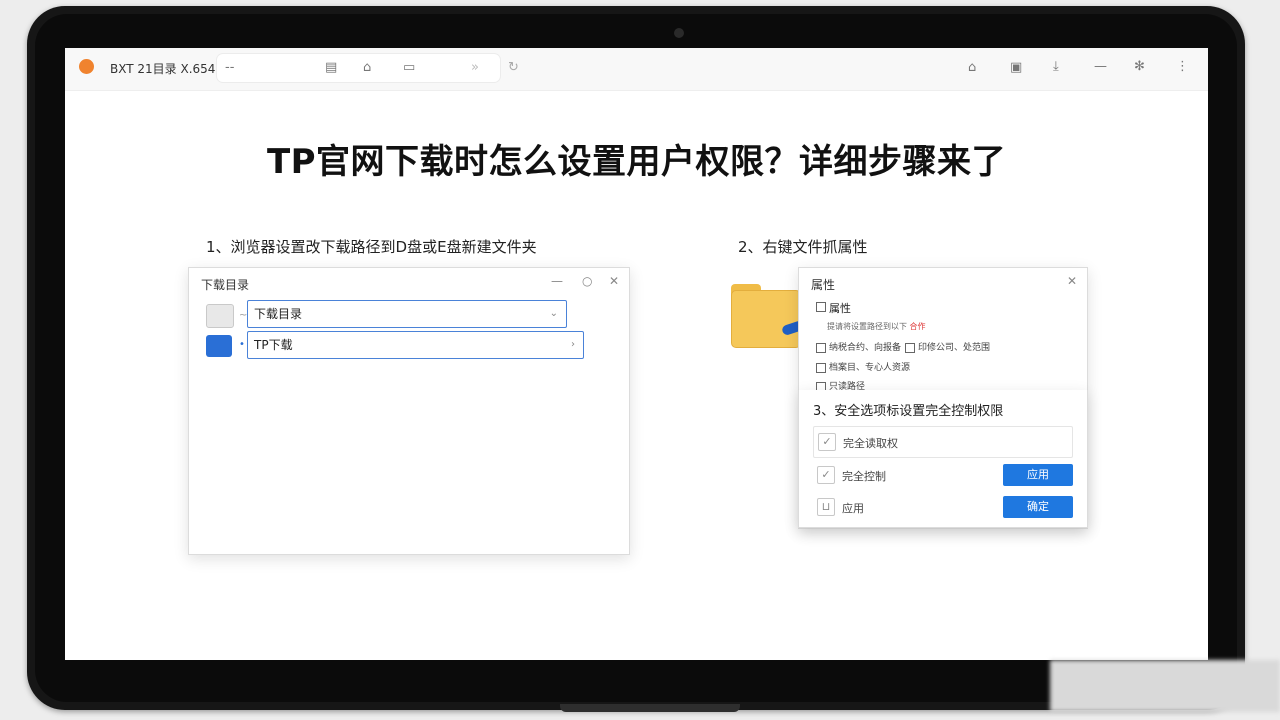 The height and width of the screenshot is (720, 1280). What do you see at coordinates (821, 307) in the screenshot?
I see `properties-checkbox` at bounding box center [821, 307].